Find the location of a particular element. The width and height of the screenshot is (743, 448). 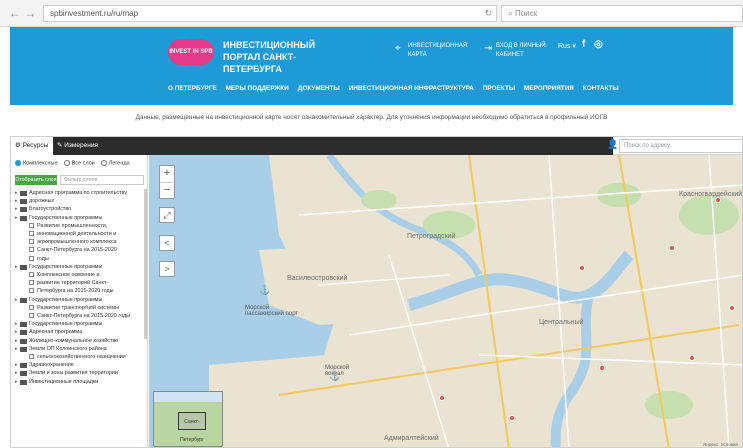

layer-tree-item: ▸ Земли ОП Колпинского района is located at coordinates (79, 349).